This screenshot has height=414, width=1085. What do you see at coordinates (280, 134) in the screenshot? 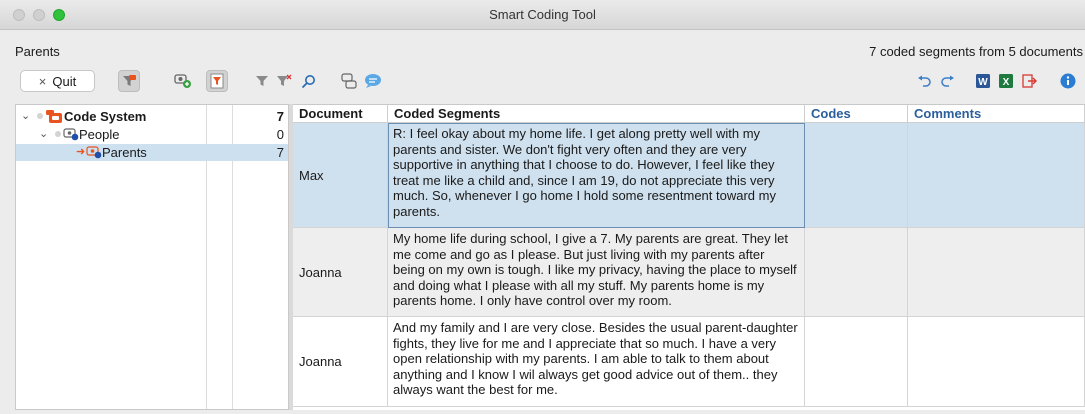
I see `tree-item-count: 0` at bounding box center [280, 134].